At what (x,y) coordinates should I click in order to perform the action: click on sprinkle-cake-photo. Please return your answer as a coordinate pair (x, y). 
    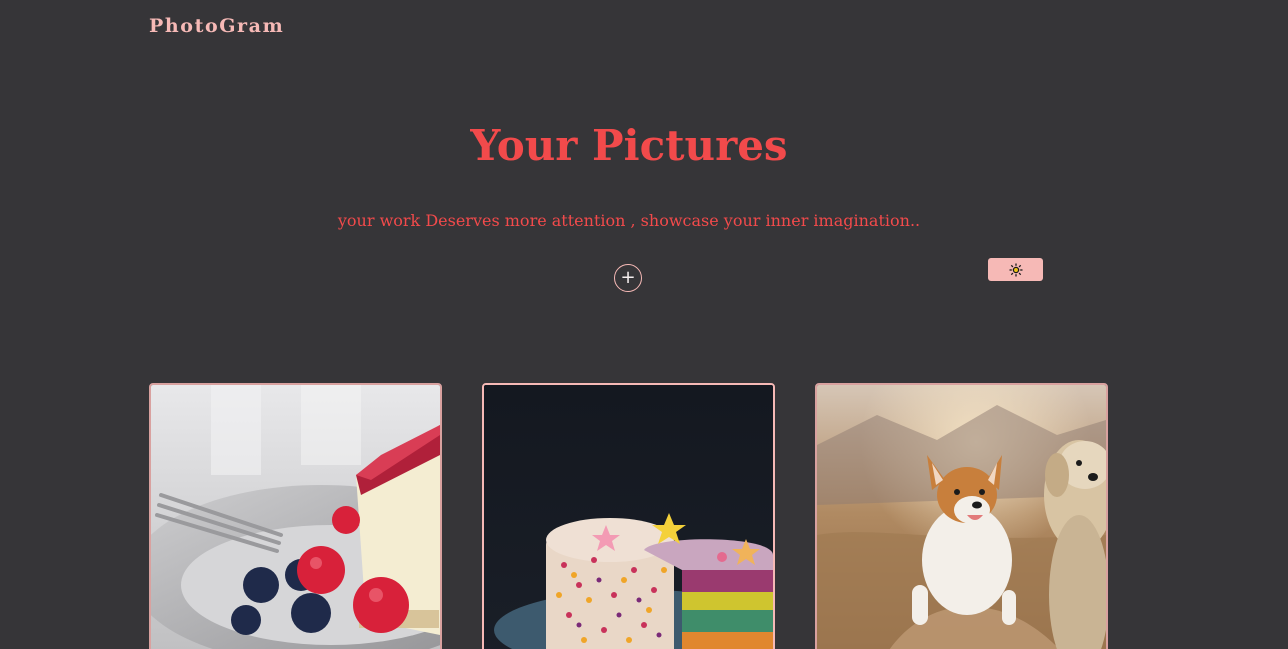
    Looking at the image, I should click on (628, 517).